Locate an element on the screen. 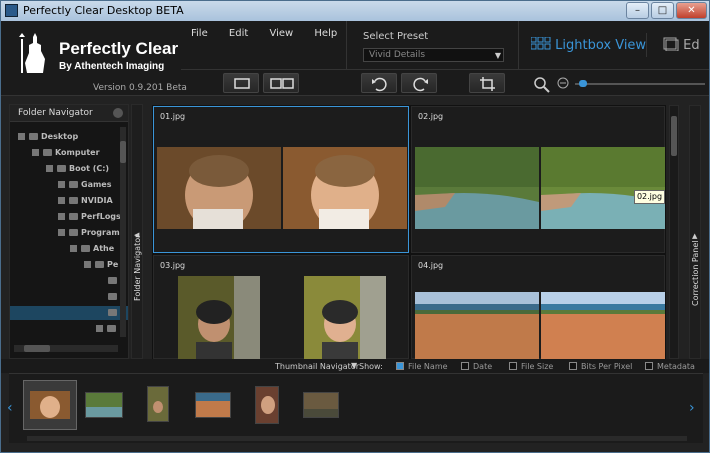 Image resolution: width=710 pixels, height=453 pixels. menu-edit: Edit is located at coordinates (238, 33).